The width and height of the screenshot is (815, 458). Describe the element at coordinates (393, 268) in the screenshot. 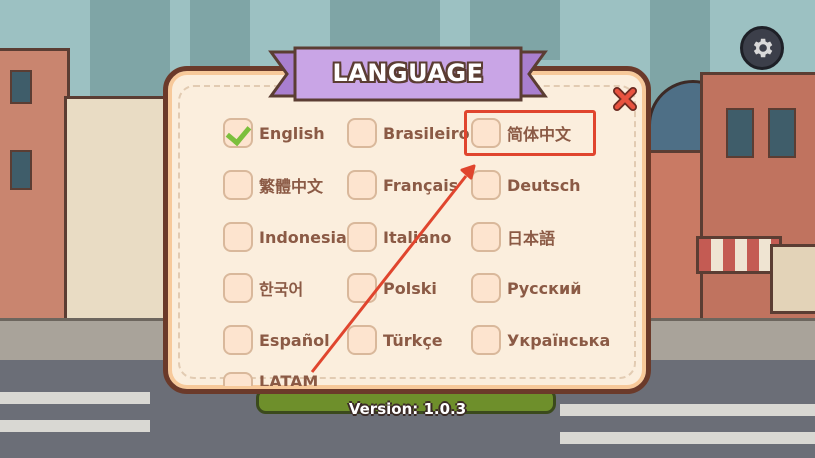

I see `annotation-arrow` at that location.